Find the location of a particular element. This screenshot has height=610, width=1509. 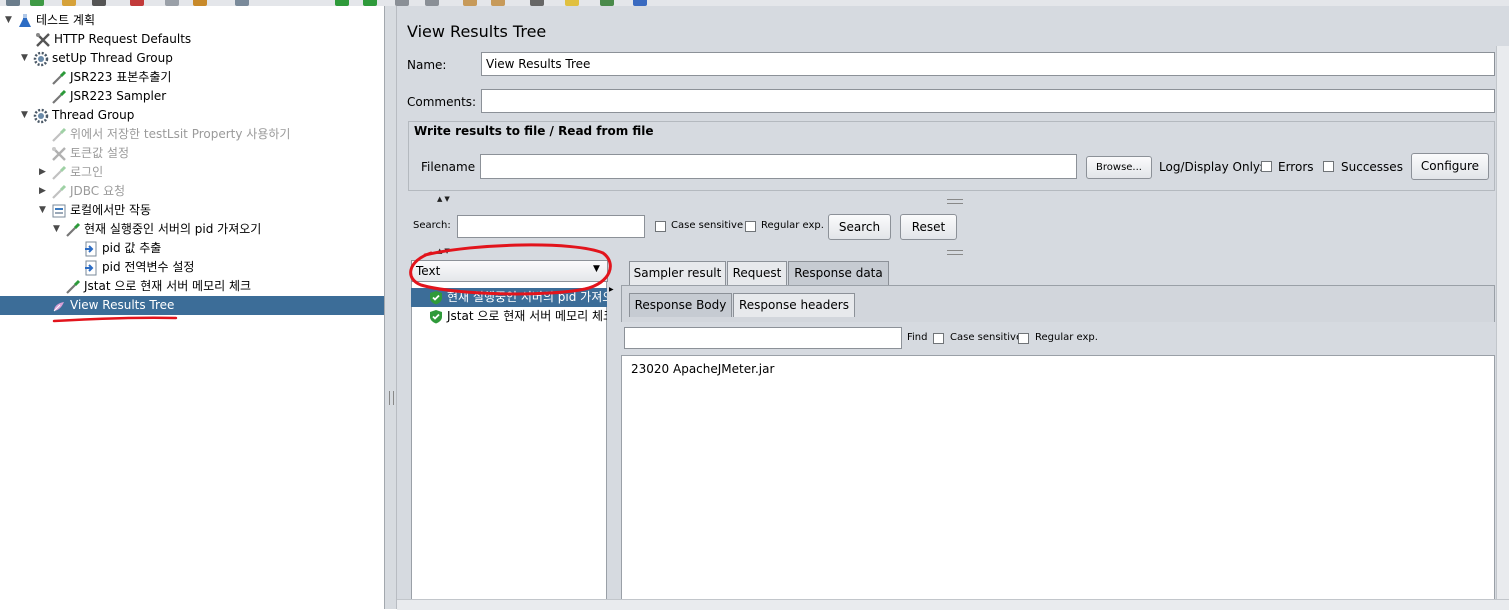

controller-icon is located at coordinates (59, 211).